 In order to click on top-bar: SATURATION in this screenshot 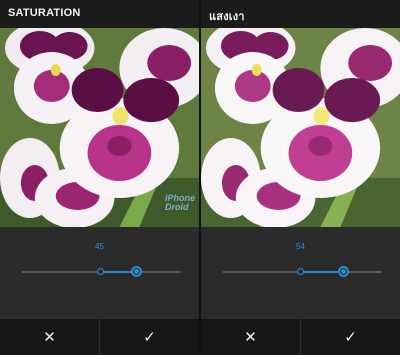, I will do `click(99, 14)`.